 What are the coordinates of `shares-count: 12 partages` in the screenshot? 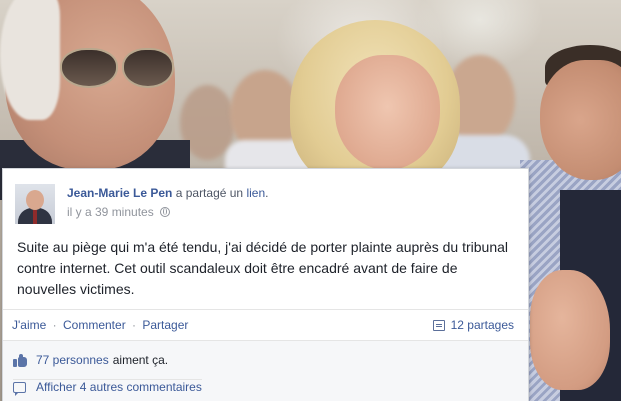 It's located at (482, 325).